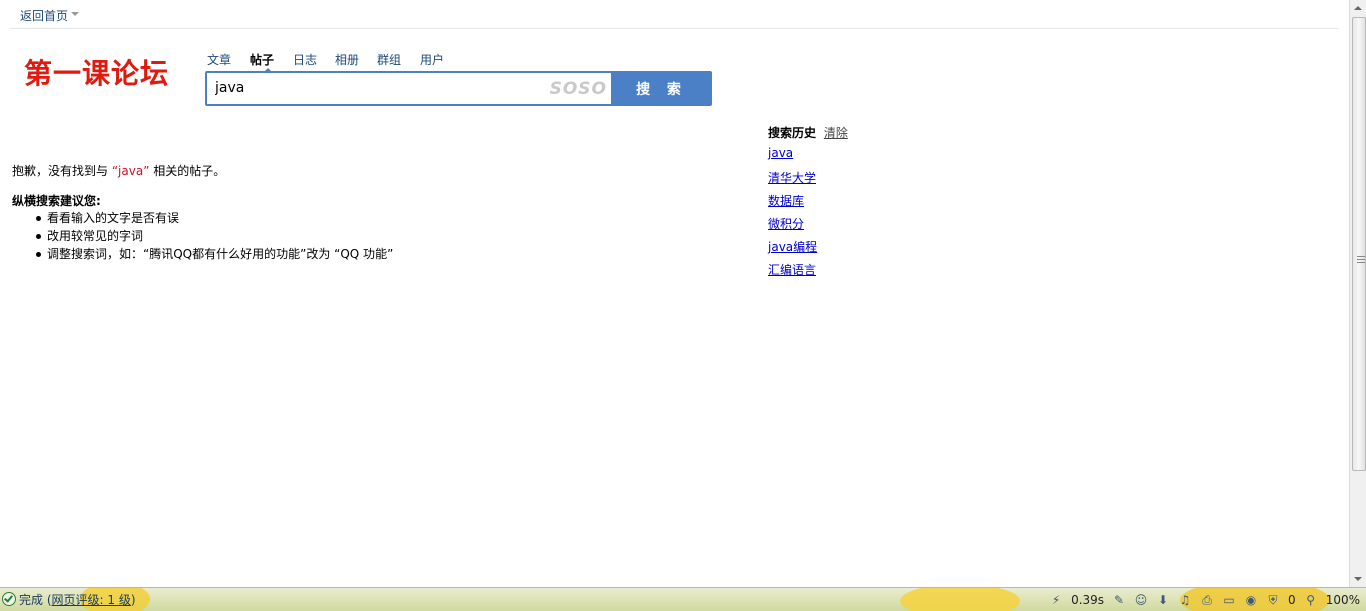  What do you see at coordinates (1361, 260) in the screenshot?
I see `scrollbar-grip-icon` at bounding box center [1361, 260].